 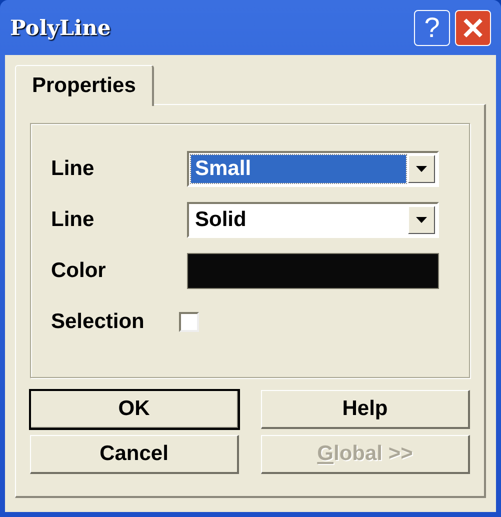 I want to click on checkbox, so click(x=189, y=322).